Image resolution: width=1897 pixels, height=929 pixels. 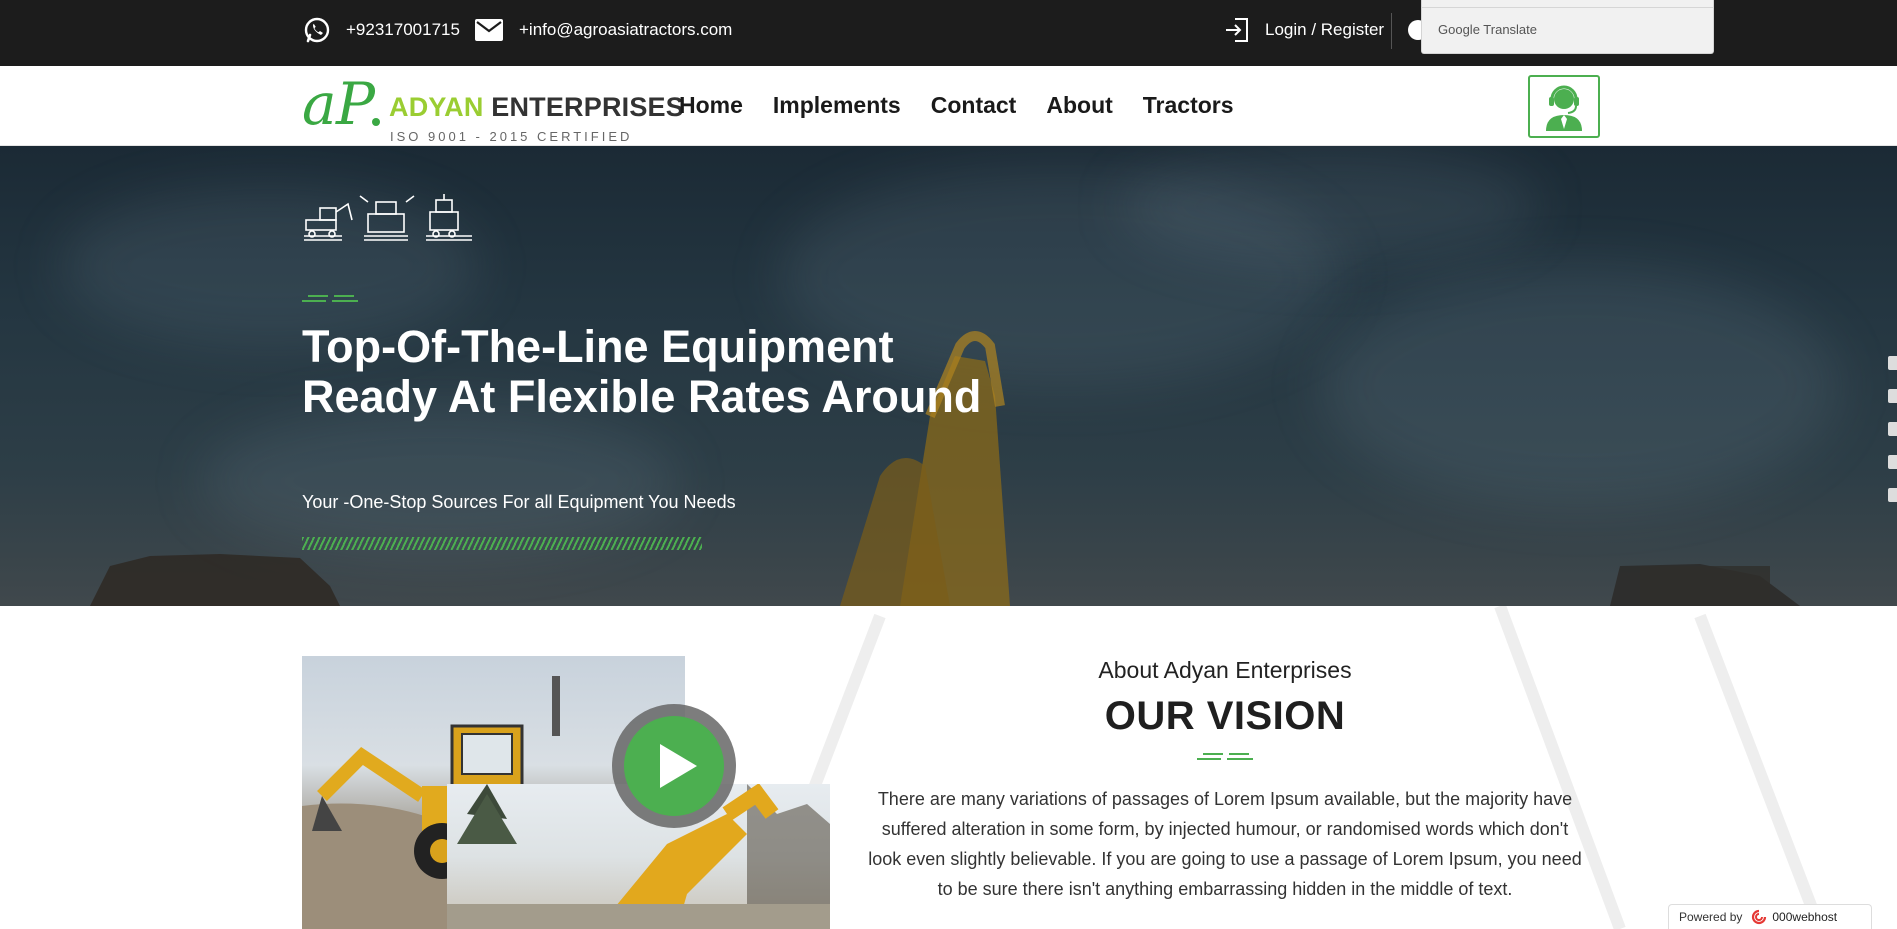 I want to click on svg-text: P, so click(x=355, y=106).